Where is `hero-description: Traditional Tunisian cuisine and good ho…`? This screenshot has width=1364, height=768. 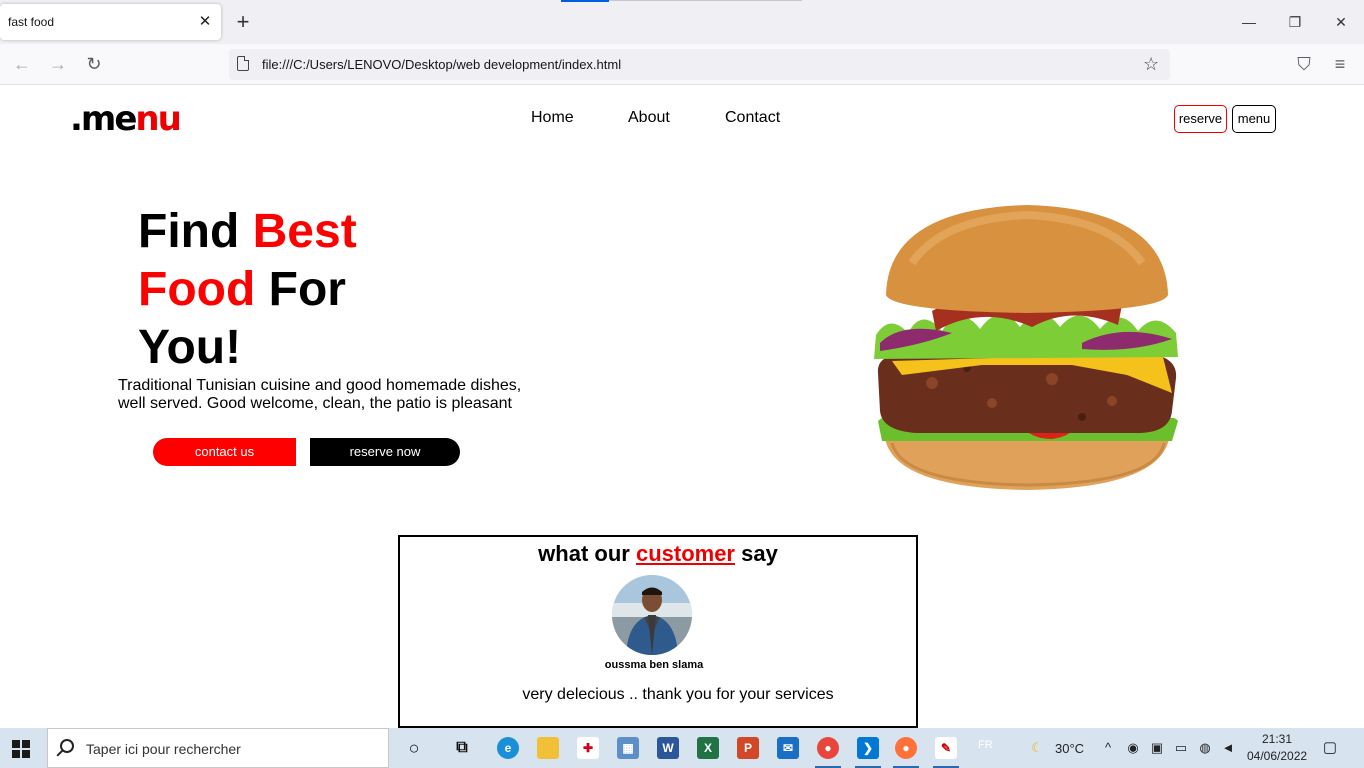 hero-description: Traditional Tunisian cuisine and good ho… is located at coordinates (320, 394).